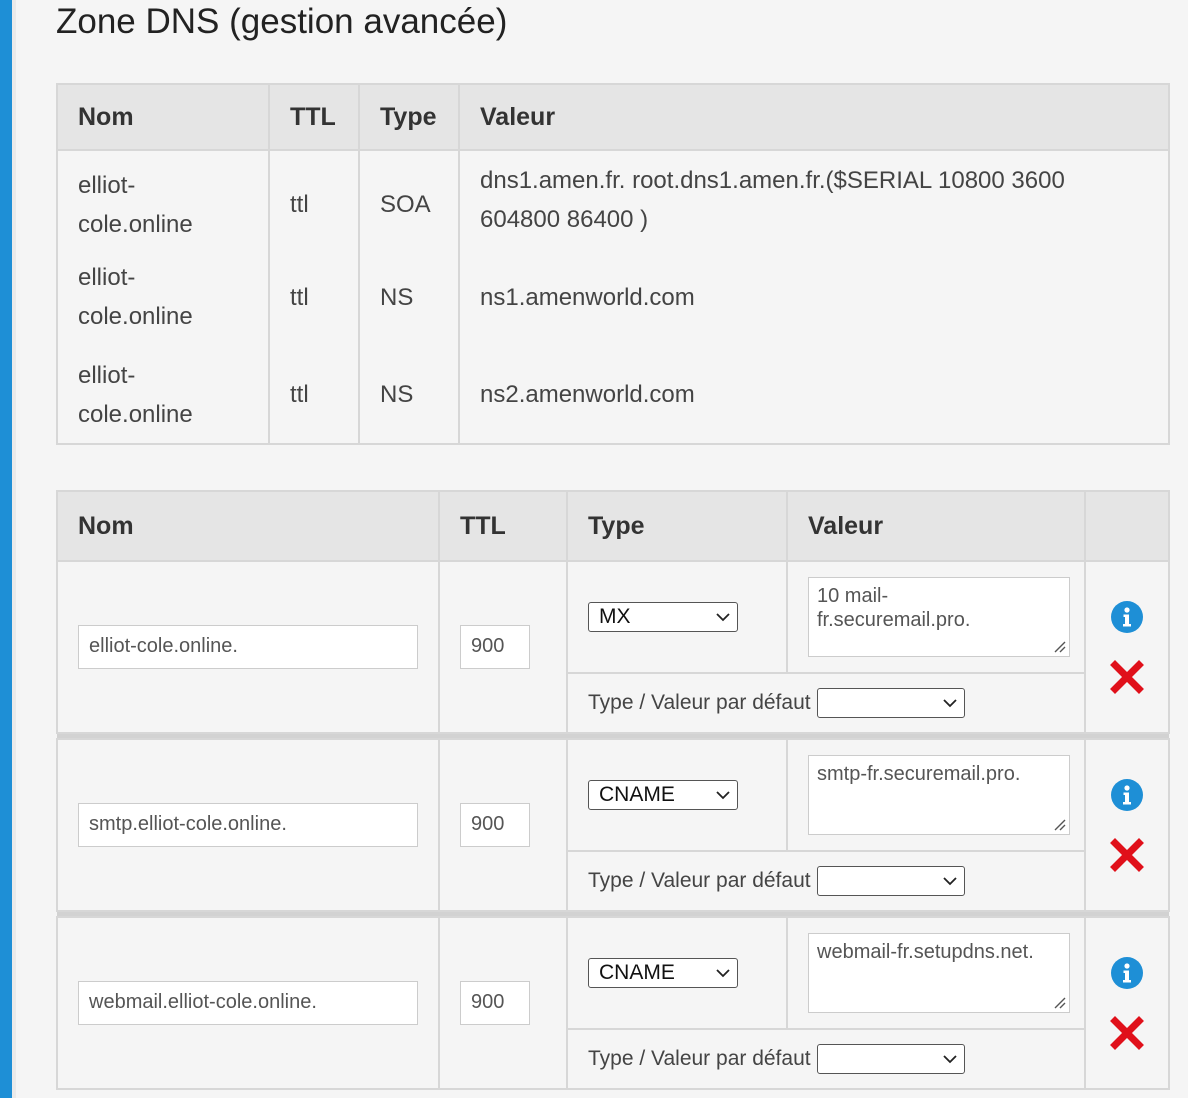  What do you see at coordinates (939, 973) in the screenshot?
I see `valeur-textarea: webmail-fr.setupdns.net.` at bounding box center [939, 973].